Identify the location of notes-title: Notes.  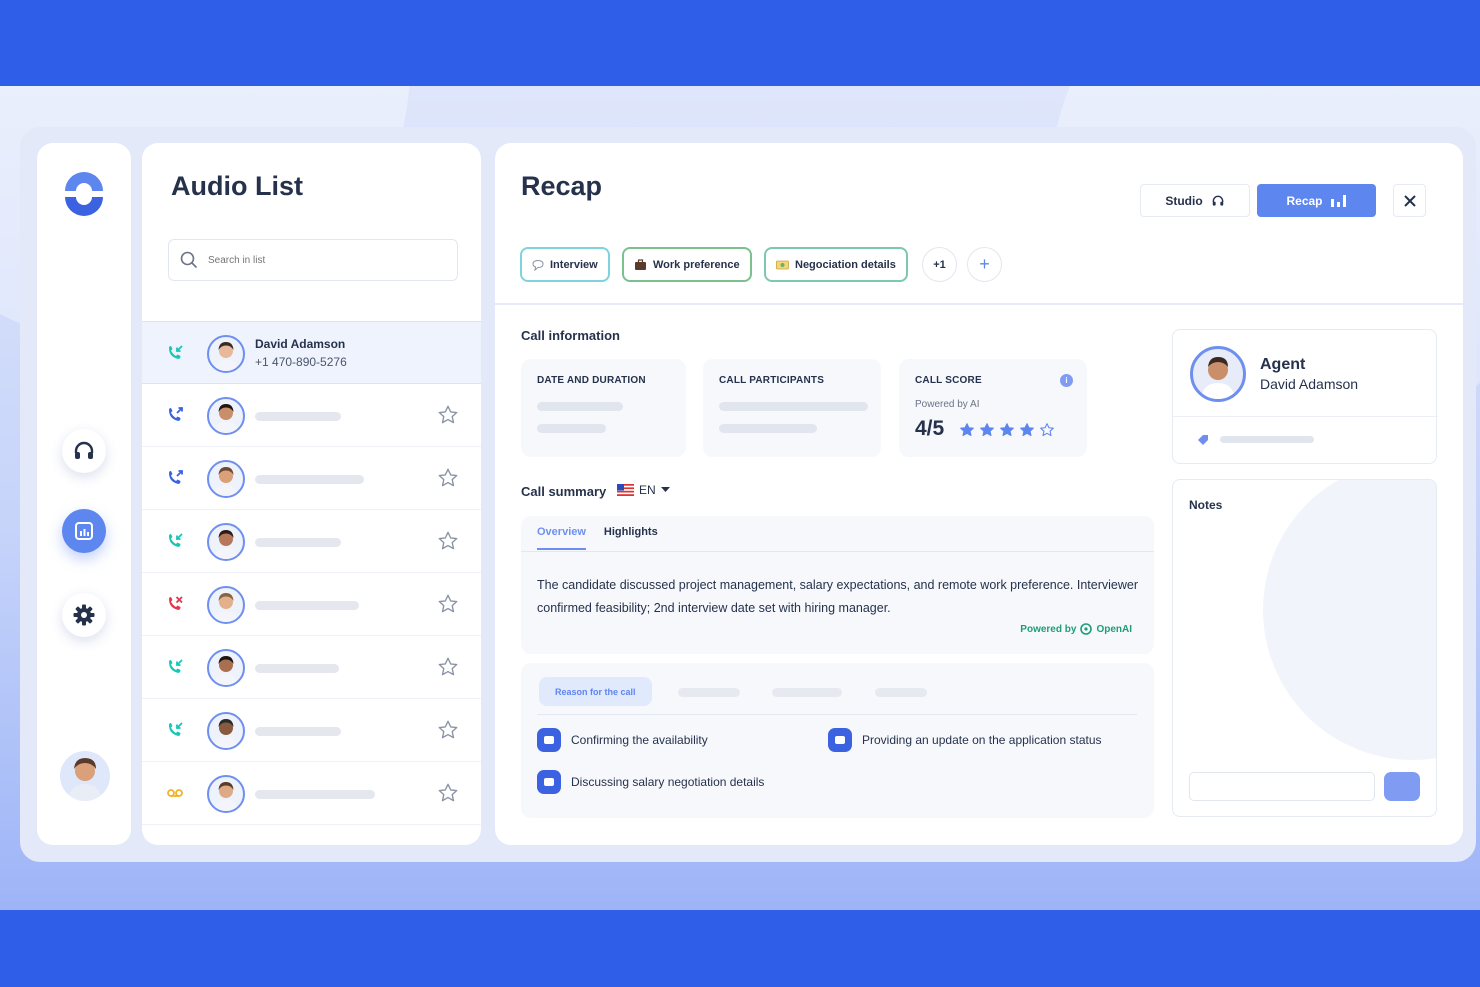
(1206, 505).